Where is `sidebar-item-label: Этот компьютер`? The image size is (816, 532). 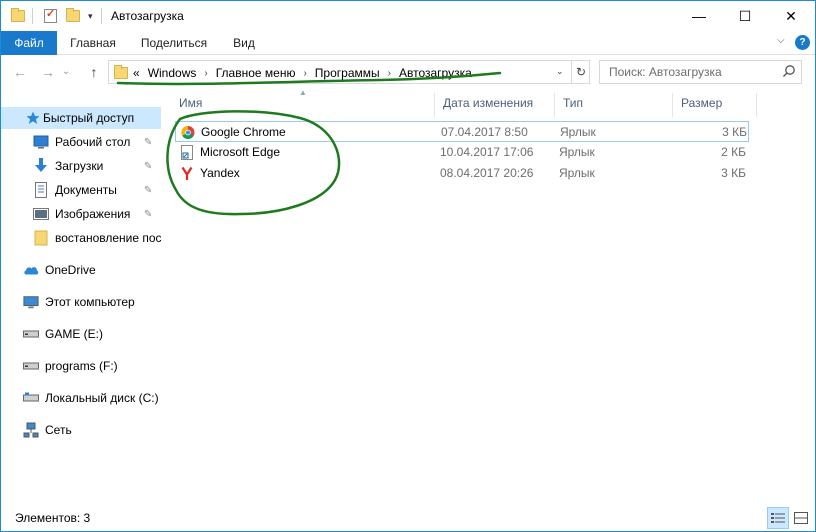 sidebar-item-label: Этот компьютер is located at coordinates (90, 302).